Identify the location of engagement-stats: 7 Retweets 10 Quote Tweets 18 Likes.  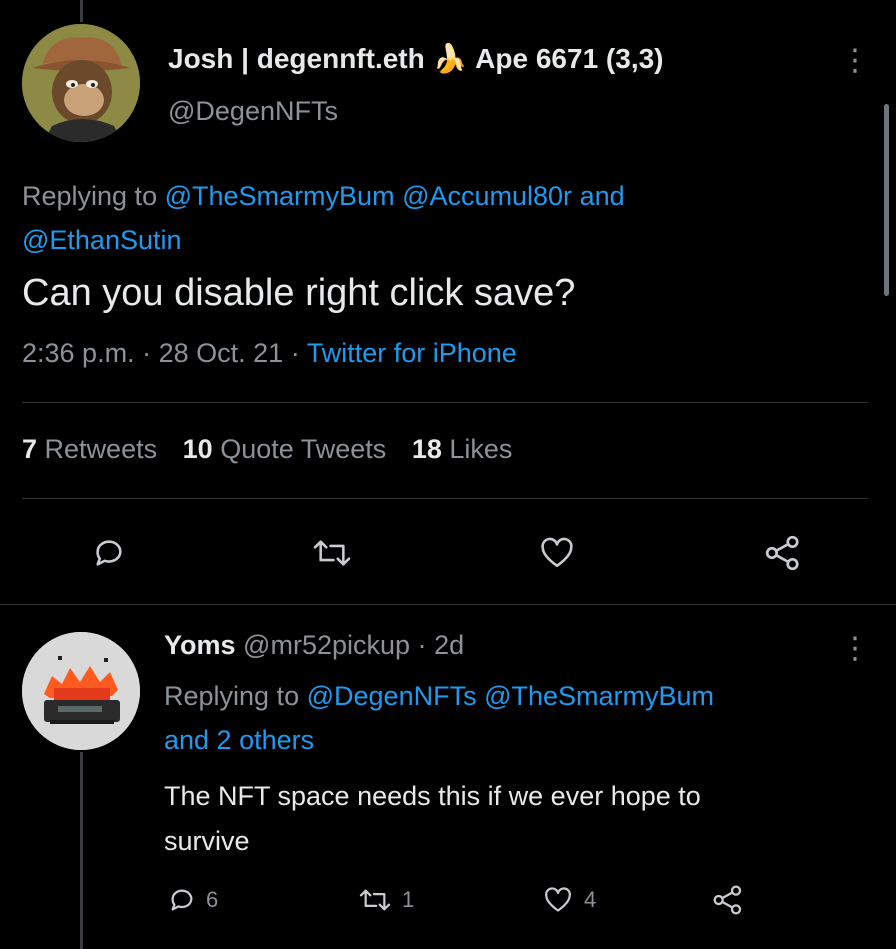
(267, 449).